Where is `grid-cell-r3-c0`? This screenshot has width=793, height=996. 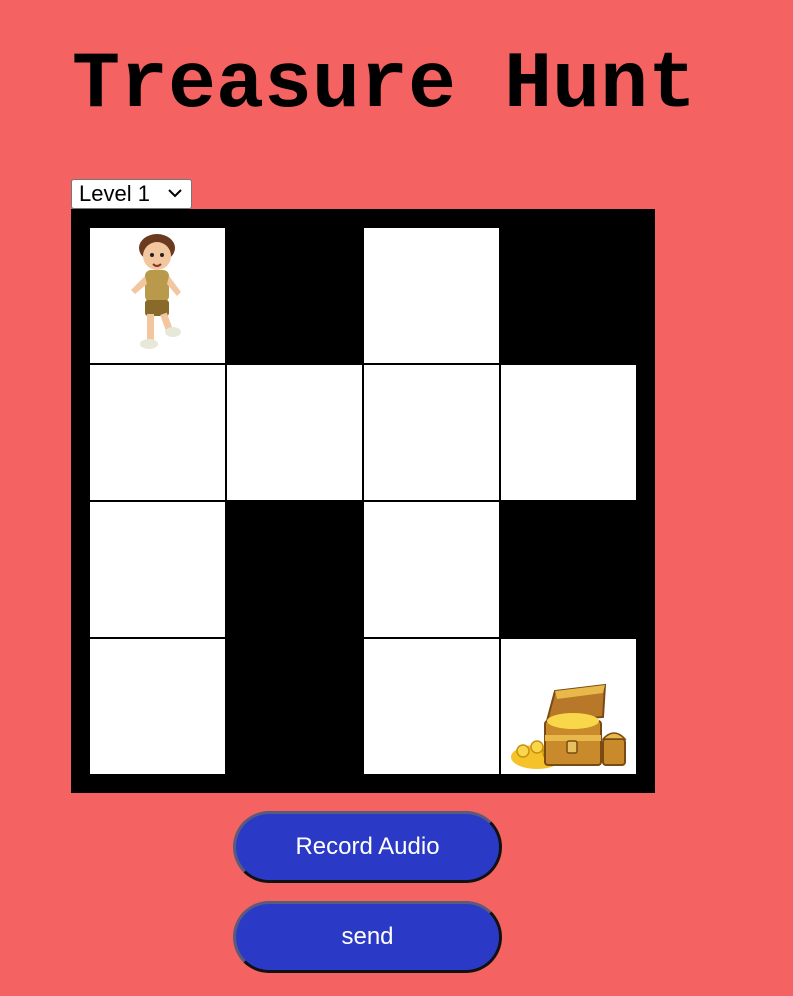 grid-cell-r3-c0 is located at coordinates (157, 706).